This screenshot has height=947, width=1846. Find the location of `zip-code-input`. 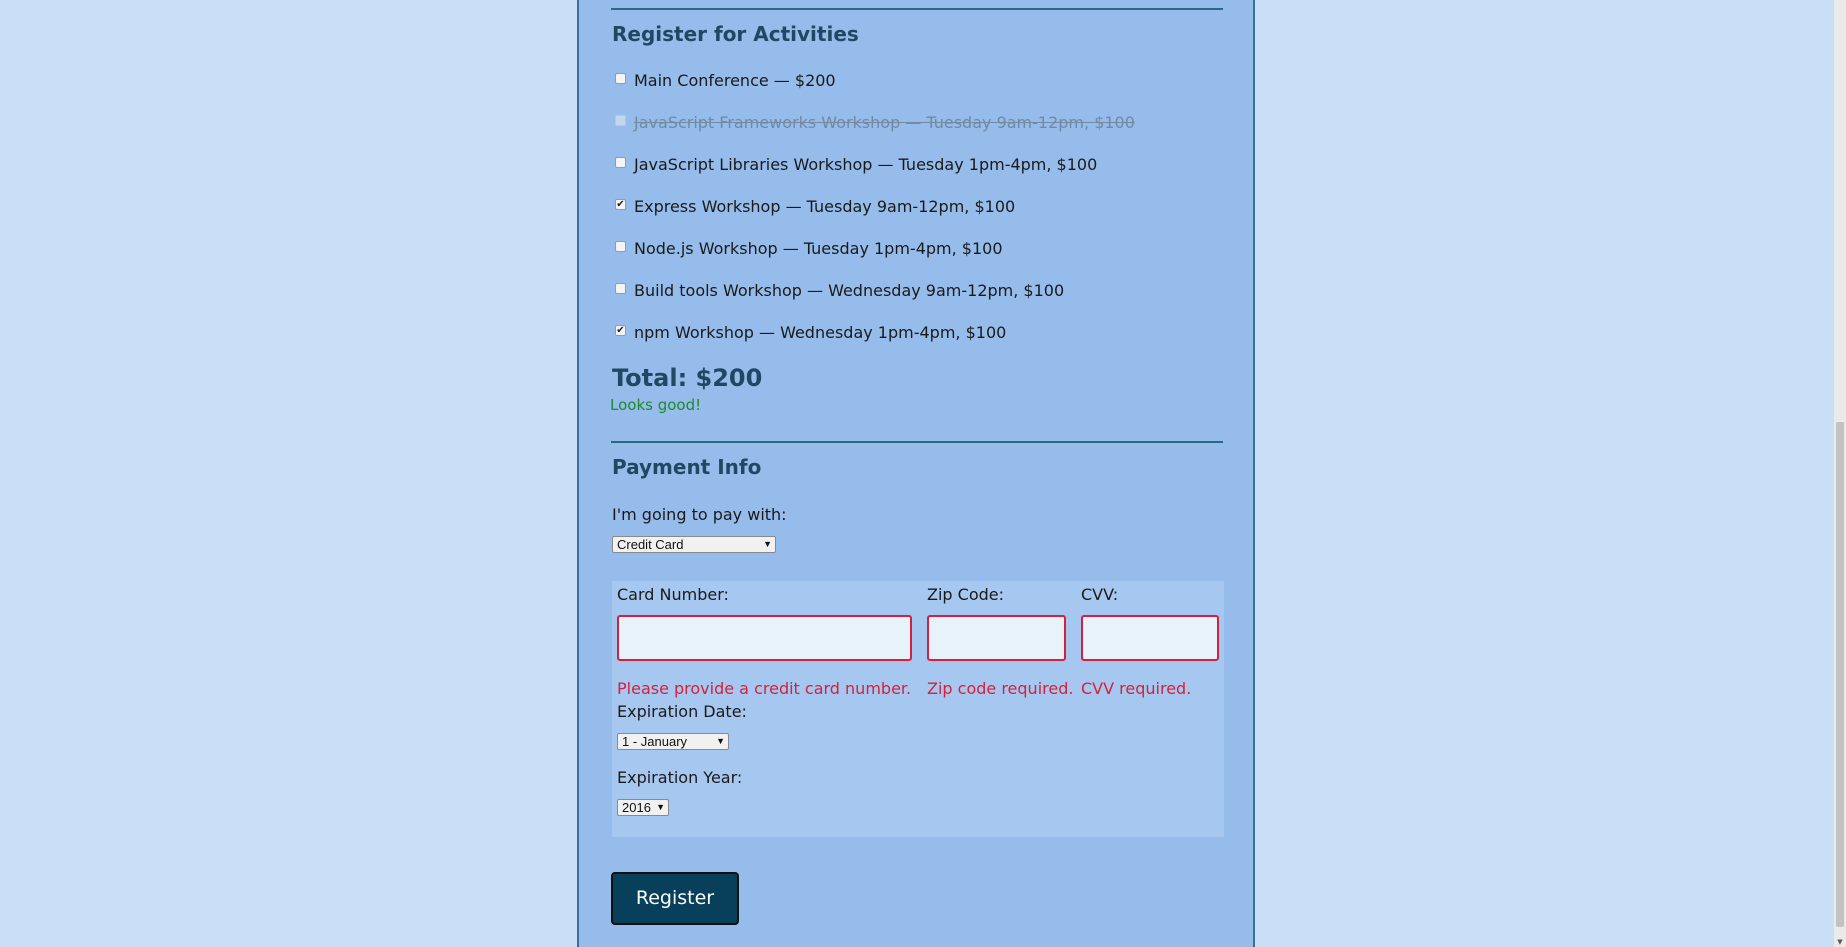

zip-code-input is located at coordinates (996, 638).